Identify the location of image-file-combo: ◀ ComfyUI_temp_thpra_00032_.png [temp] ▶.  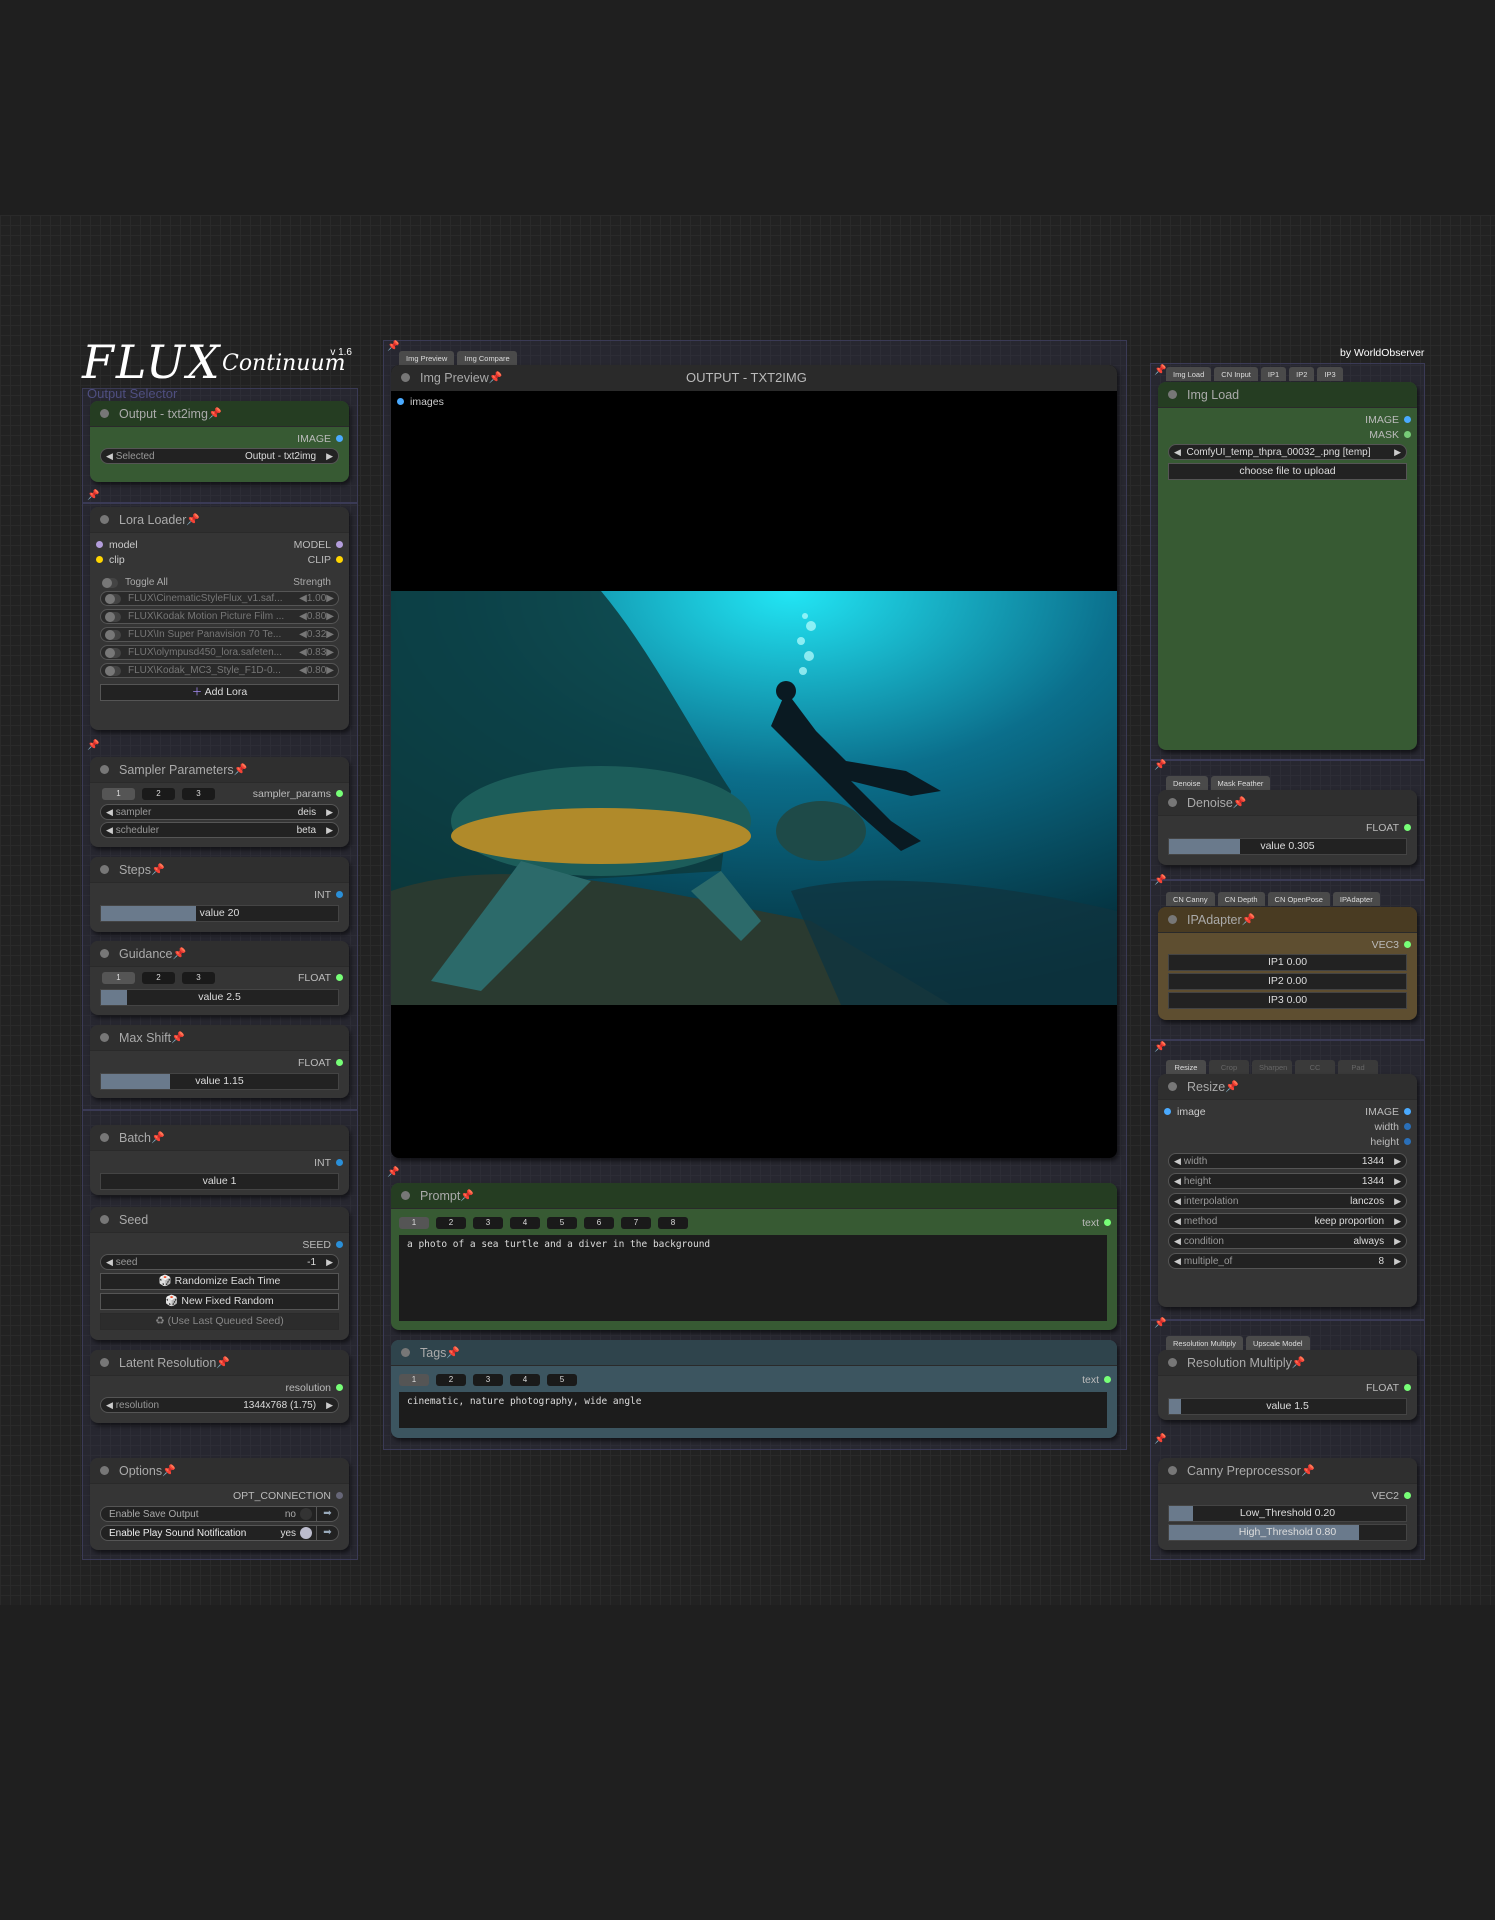
(1287, 452).